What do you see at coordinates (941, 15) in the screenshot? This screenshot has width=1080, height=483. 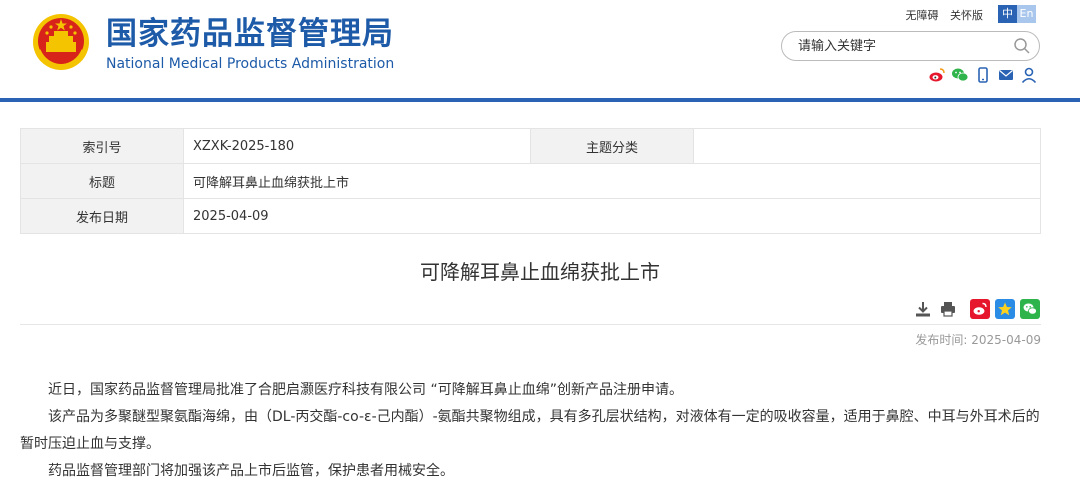 I see `top-links: 无障碍 关怀版` at bounding box center [941, 15].